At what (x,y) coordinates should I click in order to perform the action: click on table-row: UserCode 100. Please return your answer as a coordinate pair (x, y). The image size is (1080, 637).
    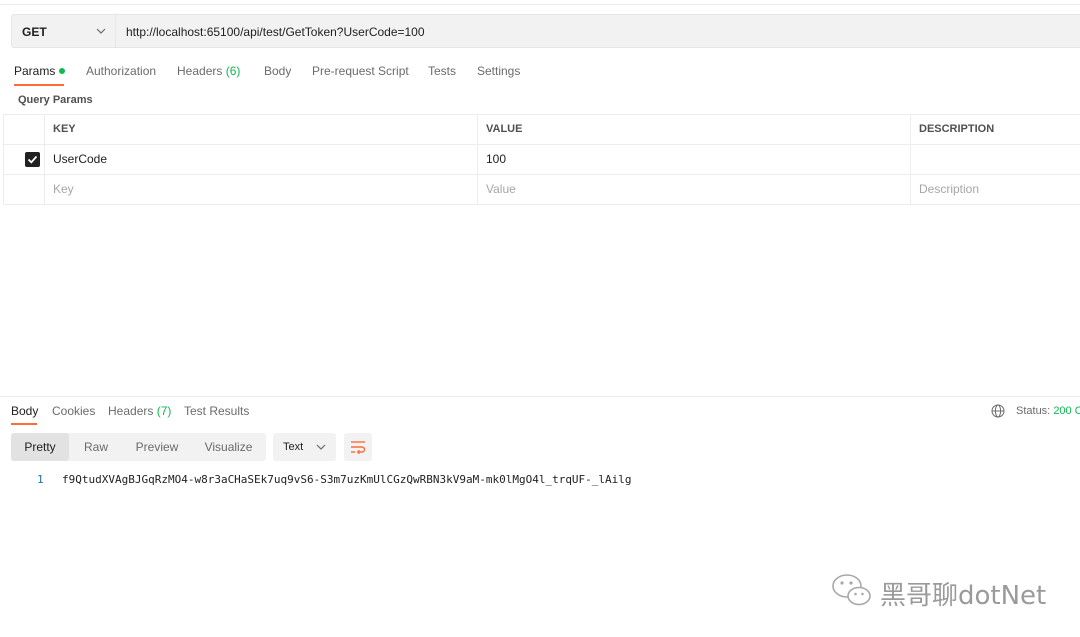
    Looking at the image, I should click on (541, 159).